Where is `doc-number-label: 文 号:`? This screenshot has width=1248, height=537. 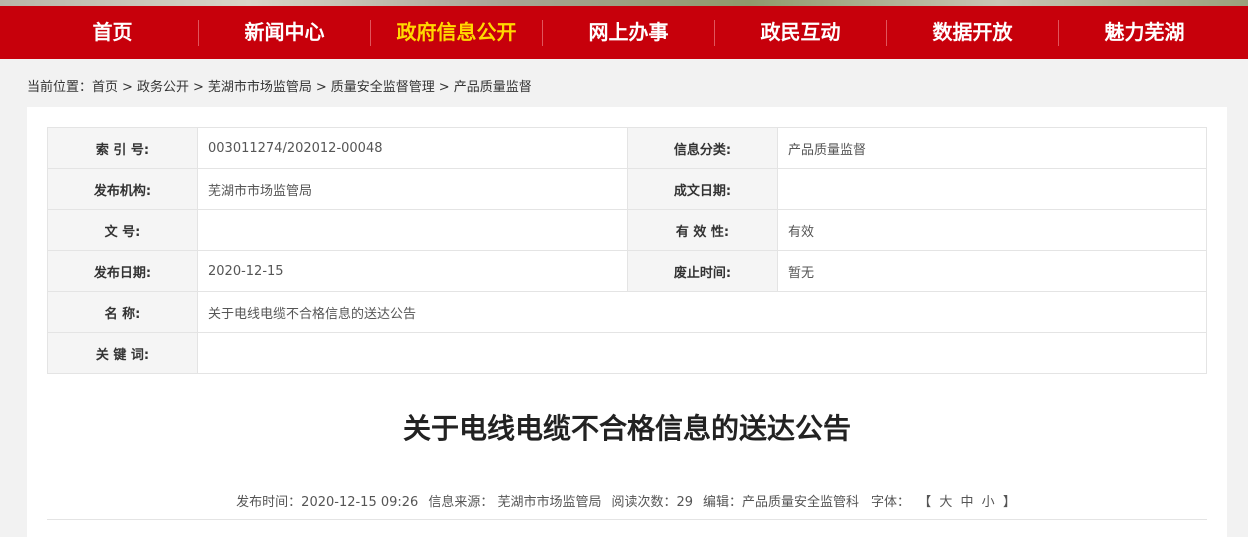 doc-number-label: 文 号: is located at coordinates (122, 230).